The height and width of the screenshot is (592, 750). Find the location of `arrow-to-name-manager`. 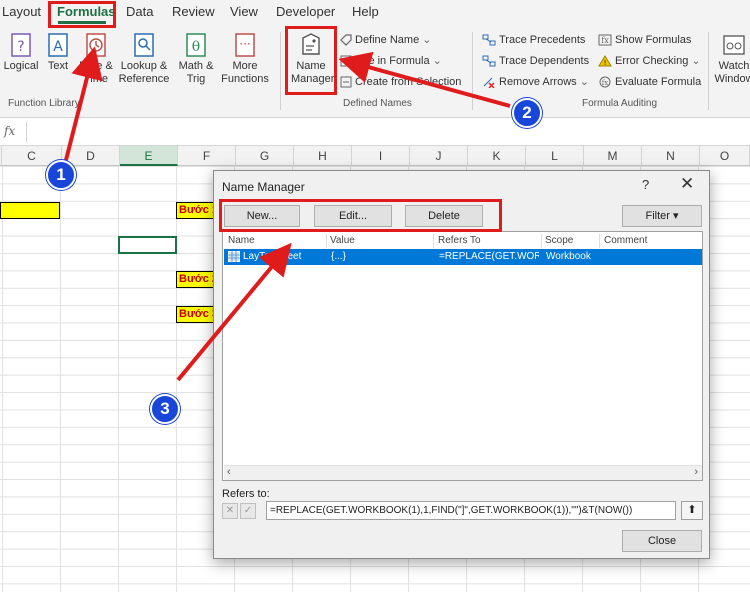

arrow-to-name-manager is located at coordinates (424, 79).